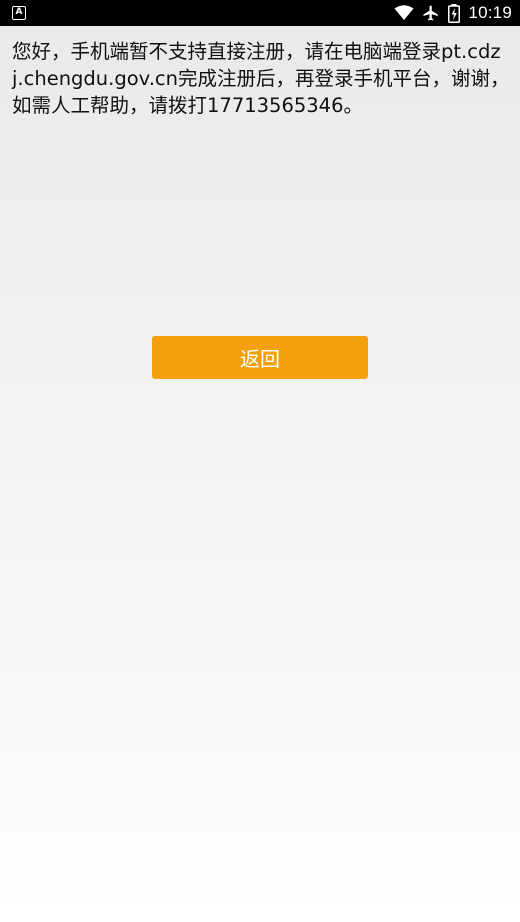 Image resolution: width=520 pixels, height=922 pixels. I want to click on battery-icon, so click(454, 13).